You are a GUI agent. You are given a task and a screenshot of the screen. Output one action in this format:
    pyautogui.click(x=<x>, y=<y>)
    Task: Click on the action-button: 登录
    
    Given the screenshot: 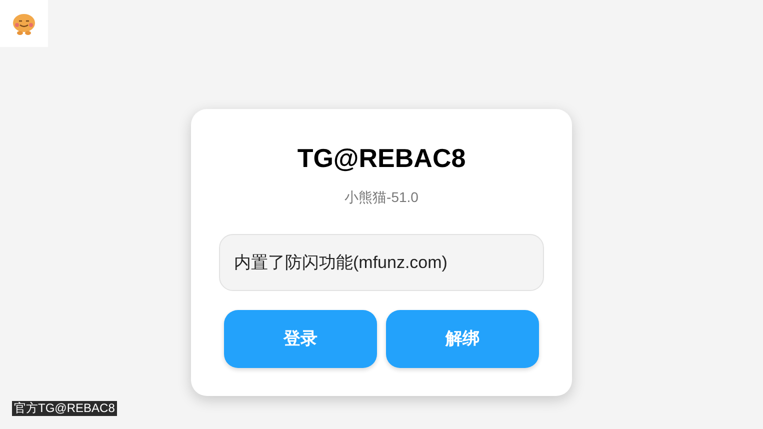 What is the action you would take?
    pyautogui.click(x=300, y=339)
    